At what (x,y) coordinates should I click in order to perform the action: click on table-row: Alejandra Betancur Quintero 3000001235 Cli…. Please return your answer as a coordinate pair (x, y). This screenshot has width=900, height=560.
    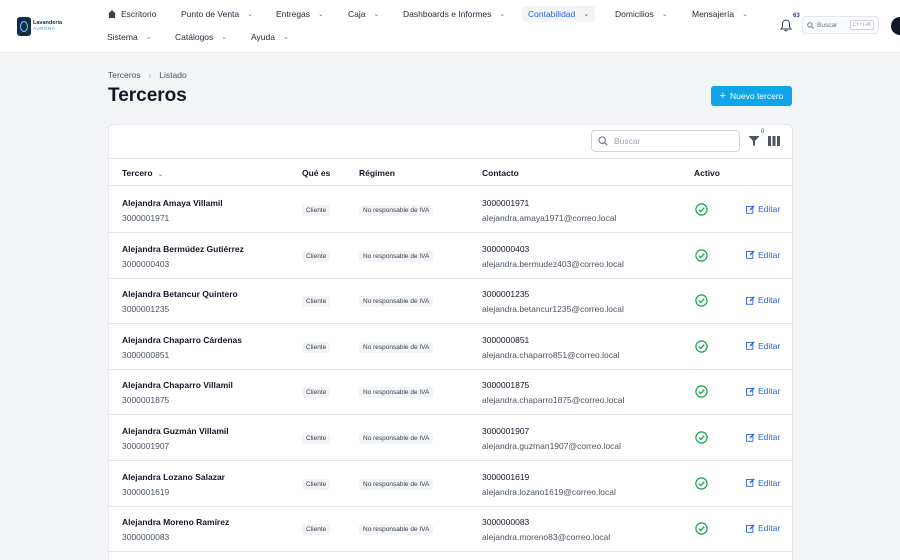
    Looking at the image, I should click on (450, 301).